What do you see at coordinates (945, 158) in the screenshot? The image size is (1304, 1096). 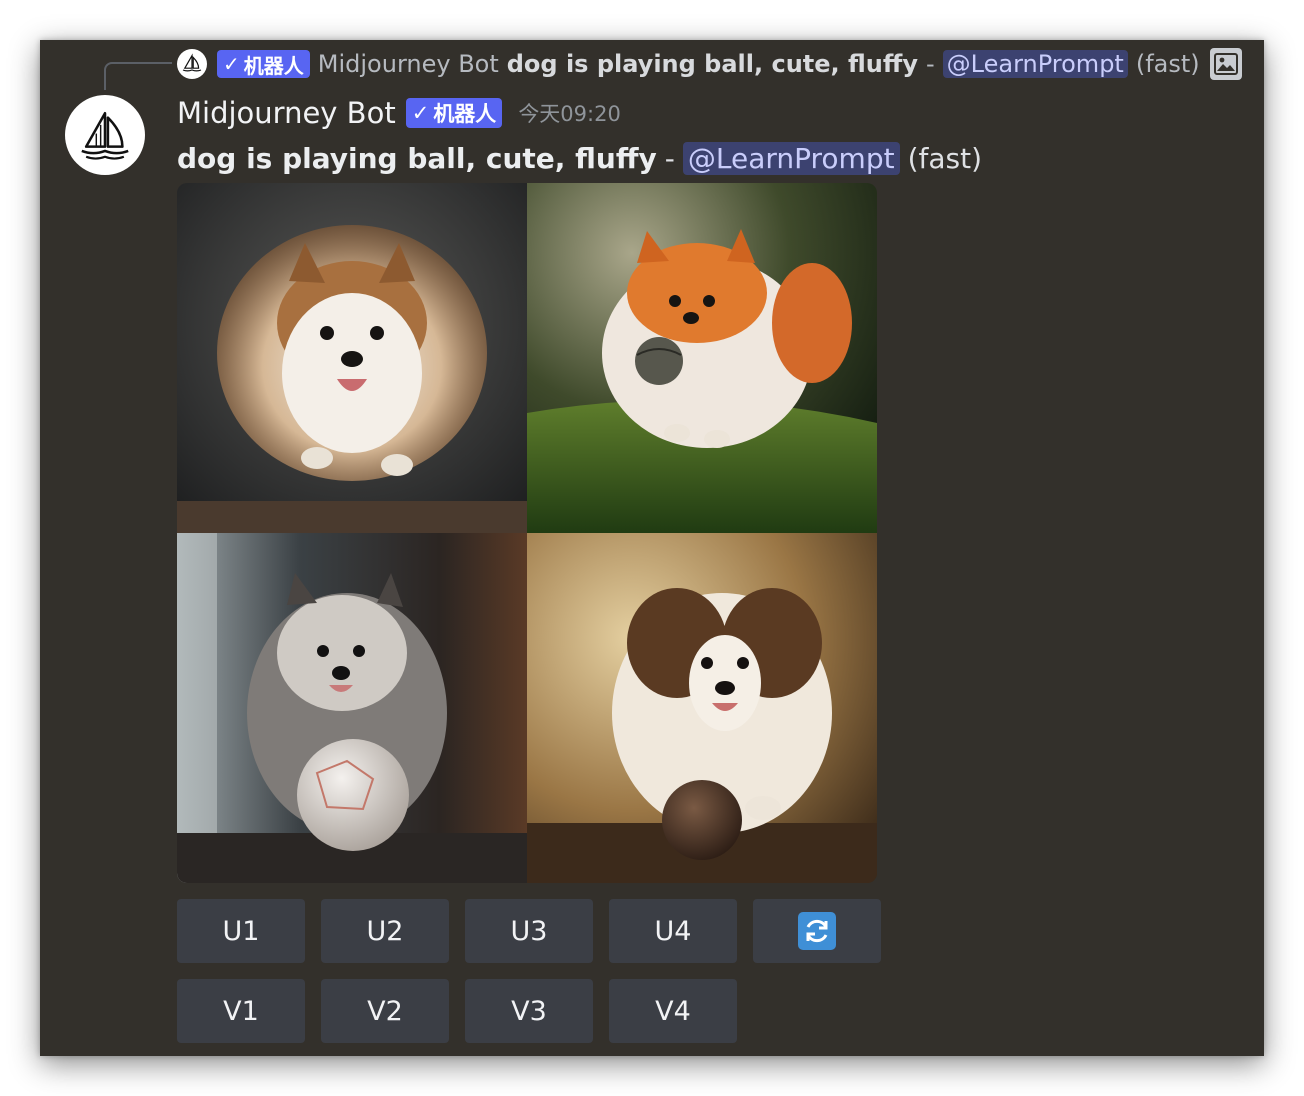 I see `message-mode: (fast)` at bounding box center [945, 158].